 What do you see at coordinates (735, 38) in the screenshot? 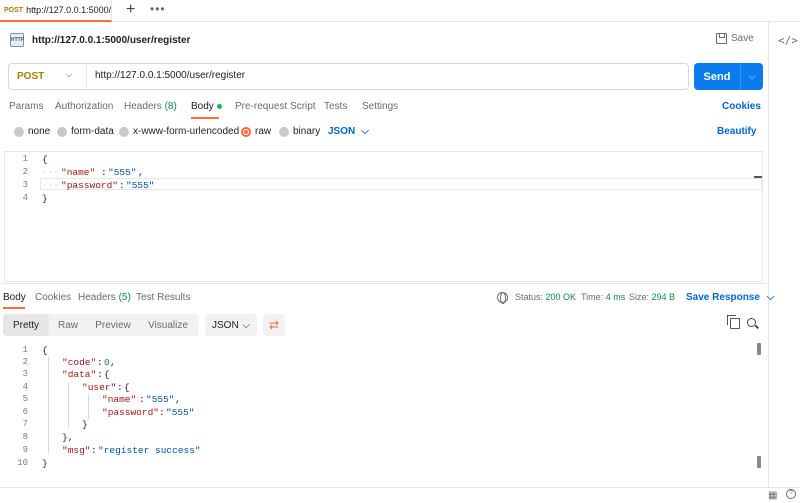
I see `save-button: Save` at bounding box center [735, 38].